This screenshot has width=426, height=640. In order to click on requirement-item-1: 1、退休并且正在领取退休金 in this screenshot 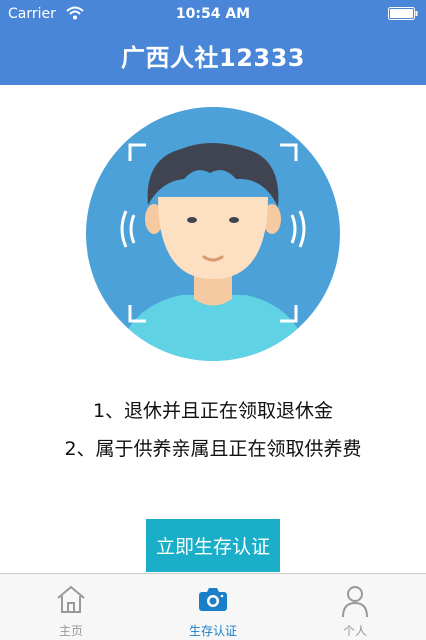, I will do `click(213, 411)`.